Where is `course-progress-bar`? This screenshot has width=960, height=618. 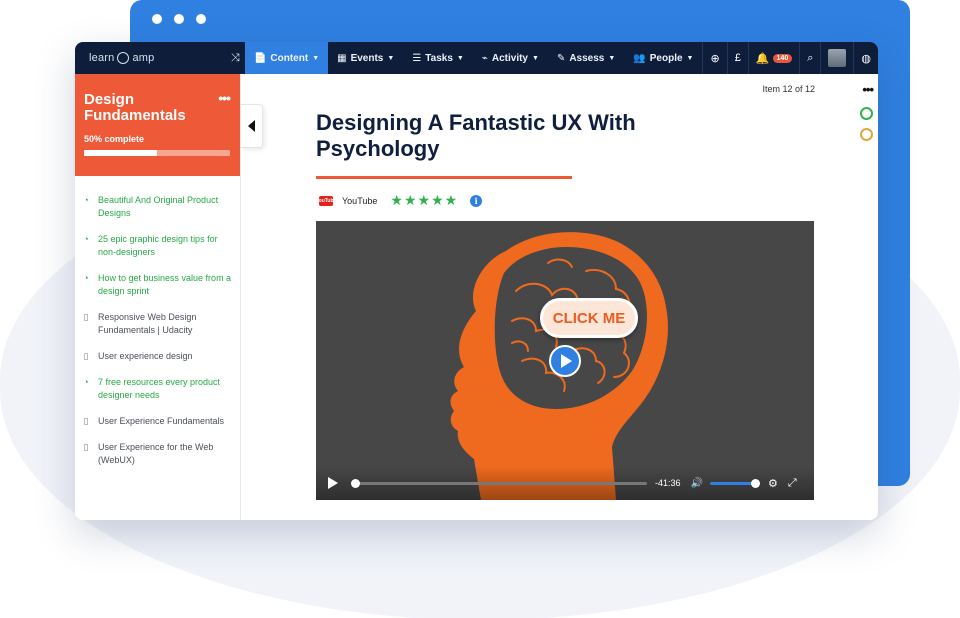 course-progress-bar is located at coordinates (157, 153).